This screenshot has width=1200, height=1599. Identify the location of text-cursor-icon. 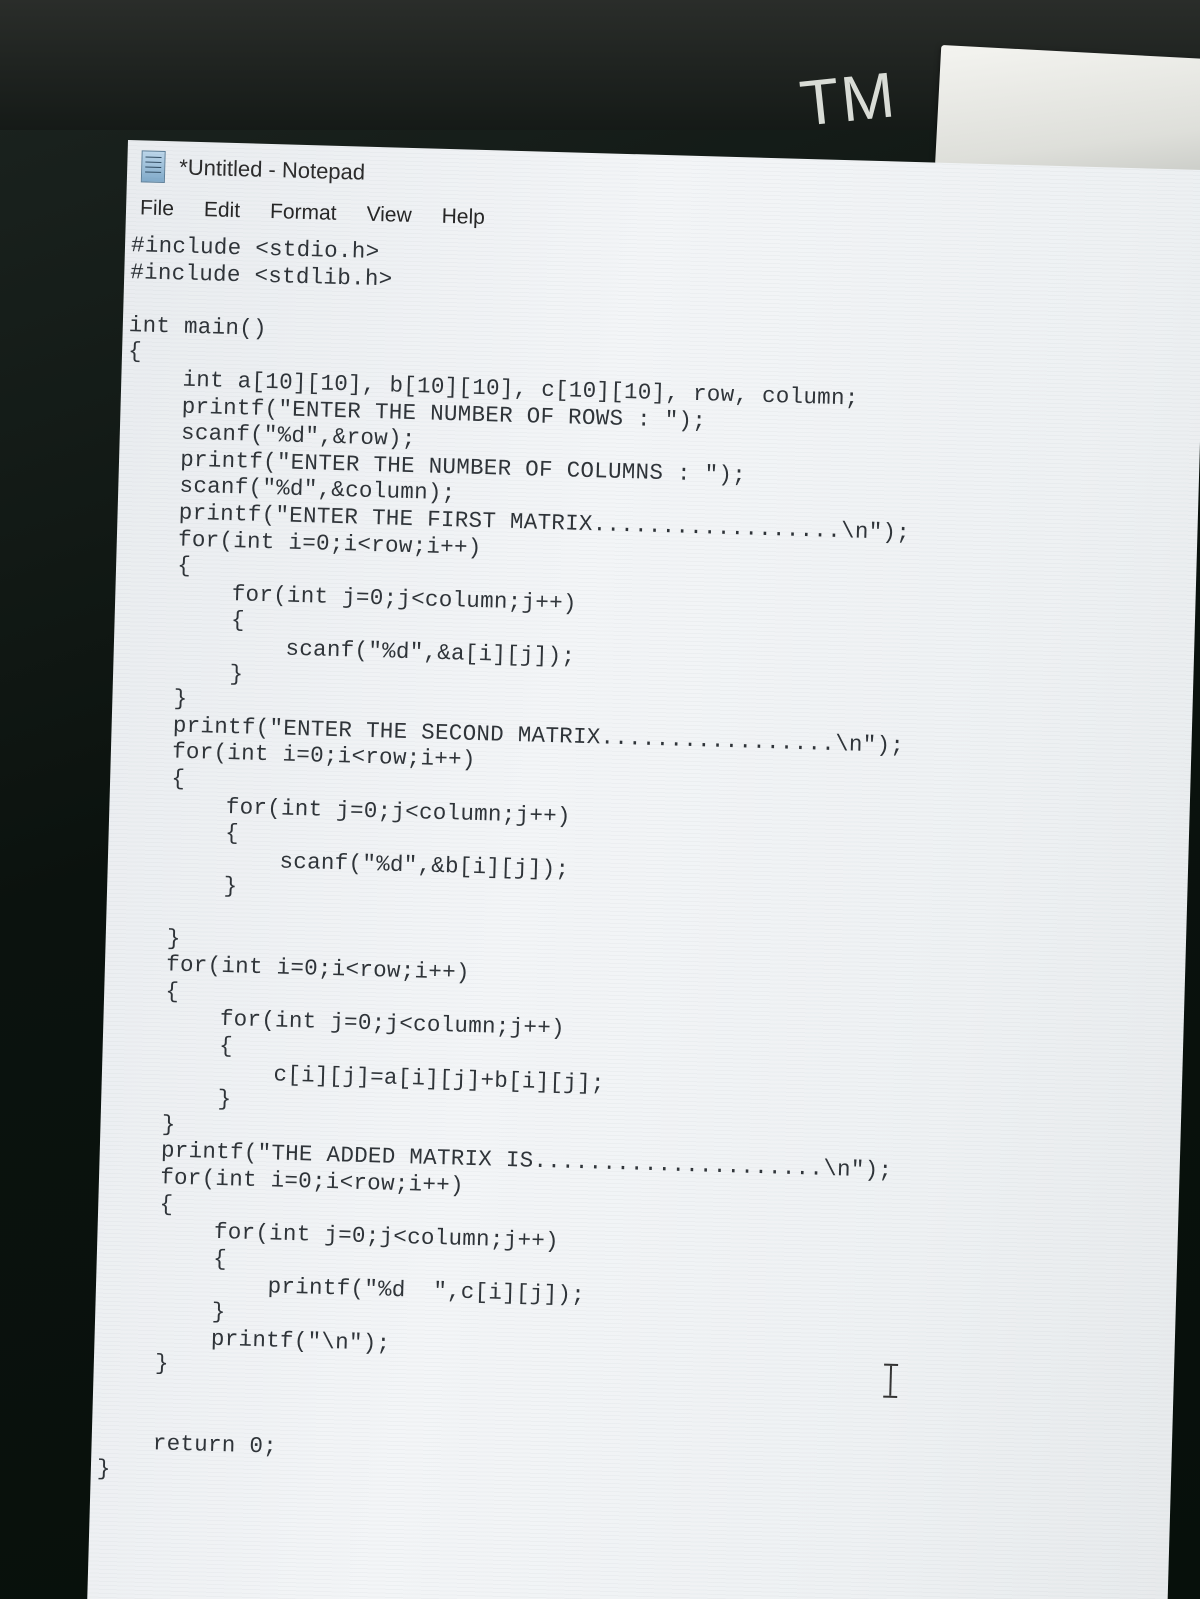
(890, 1381).